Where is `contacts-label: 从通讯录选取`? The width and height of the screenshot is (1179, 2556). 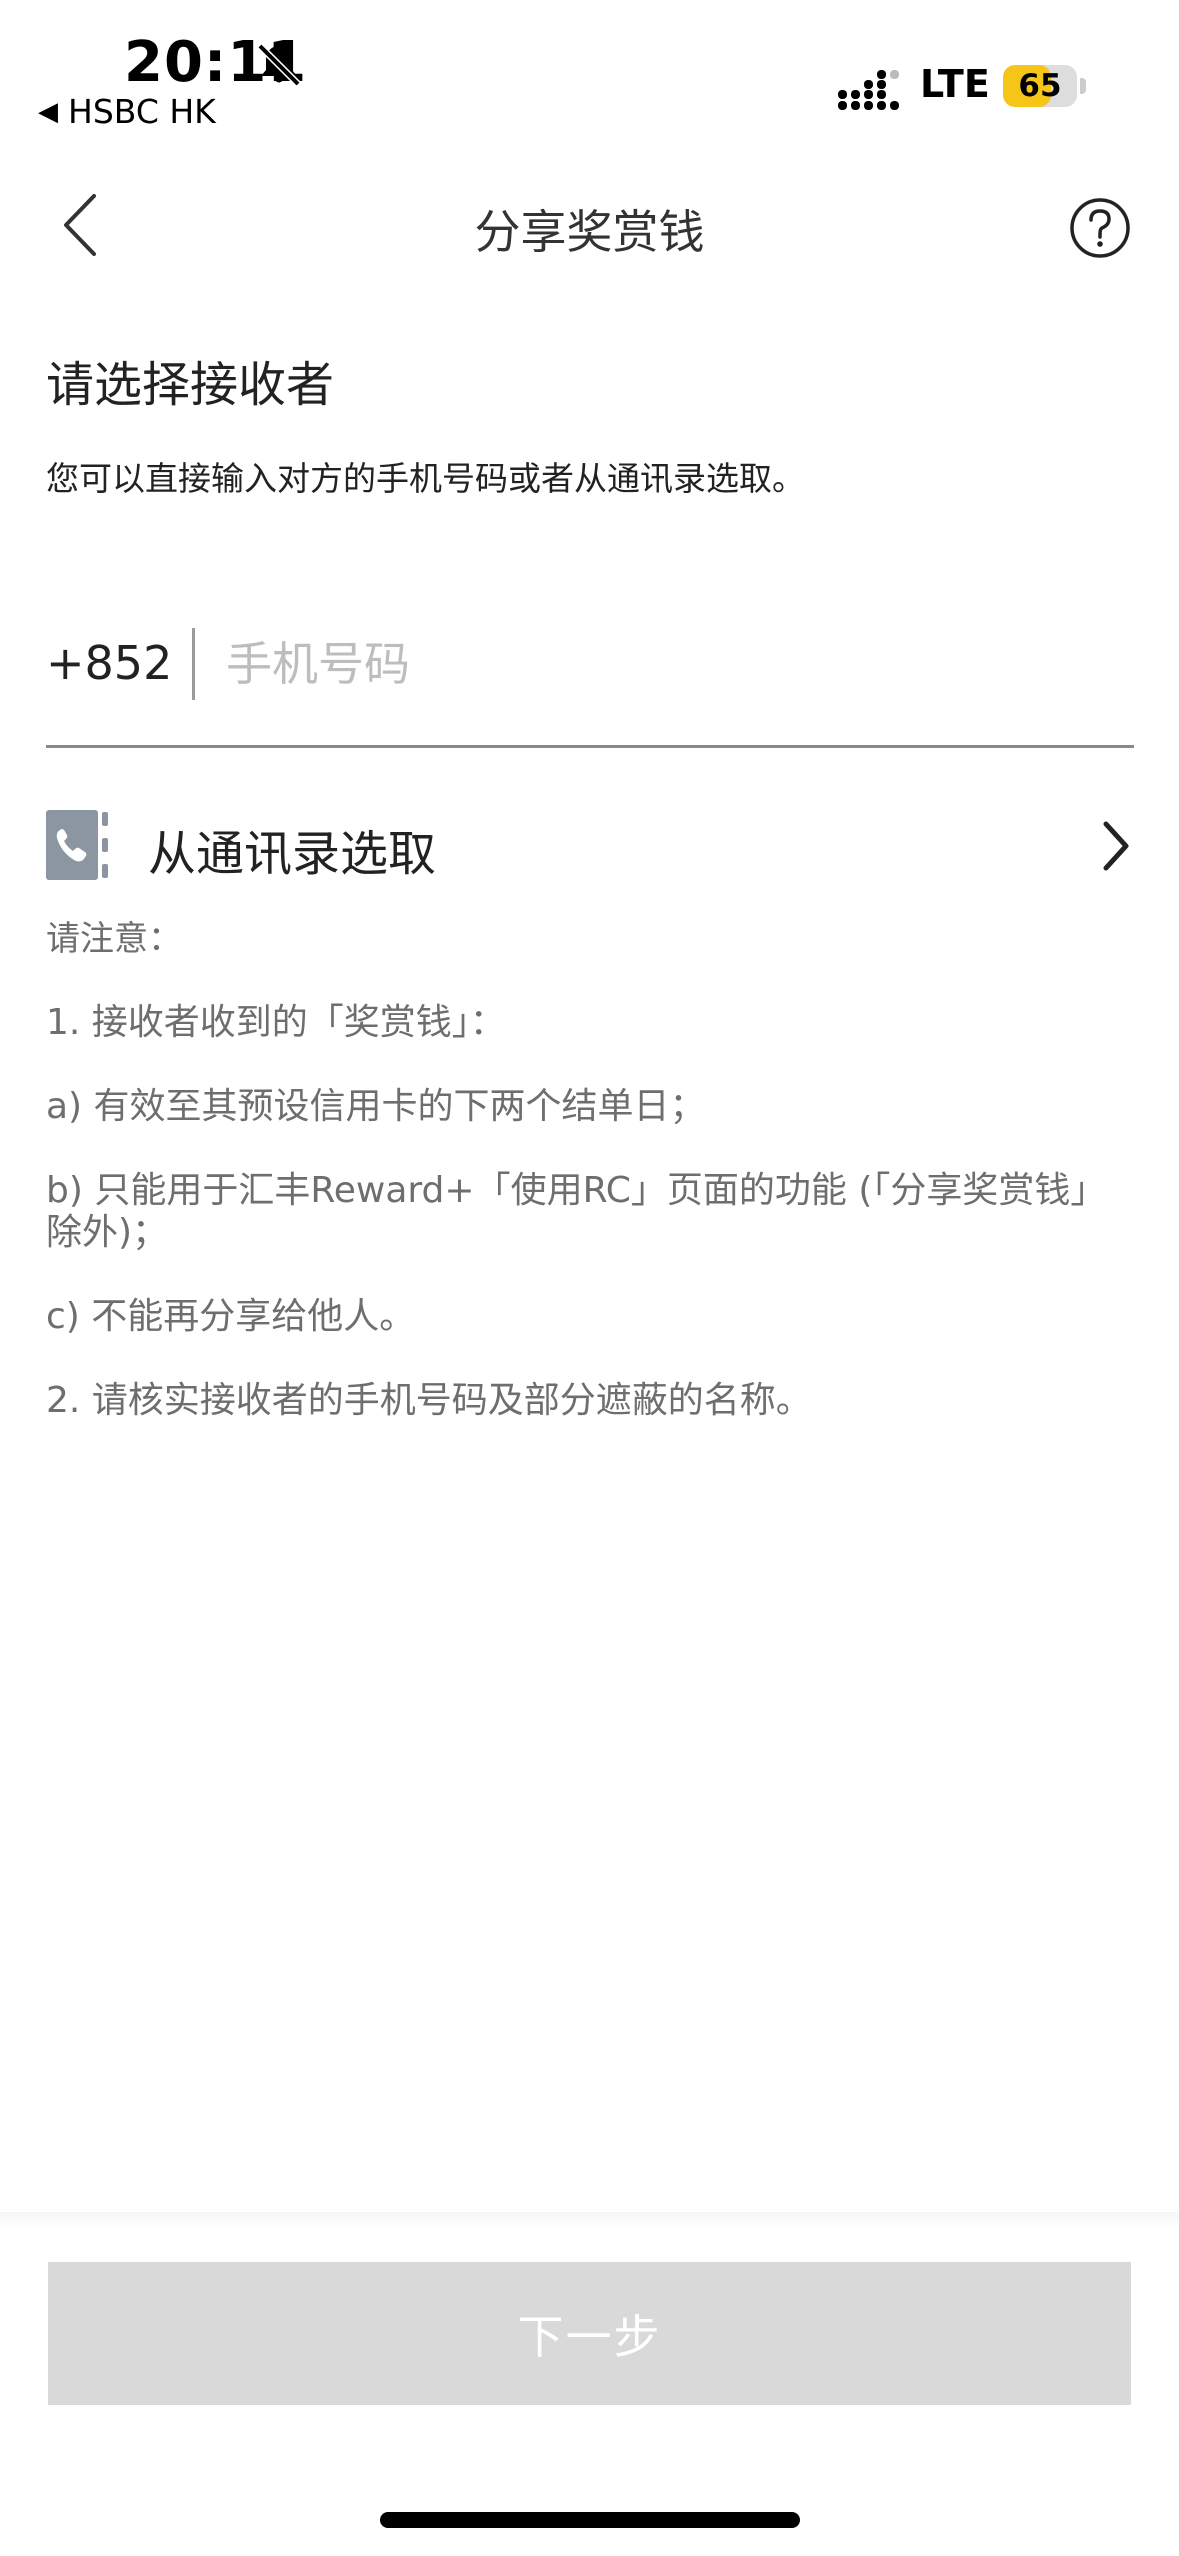
contacts-label: 从通讯录选取 is located at coordinates (292, 854).